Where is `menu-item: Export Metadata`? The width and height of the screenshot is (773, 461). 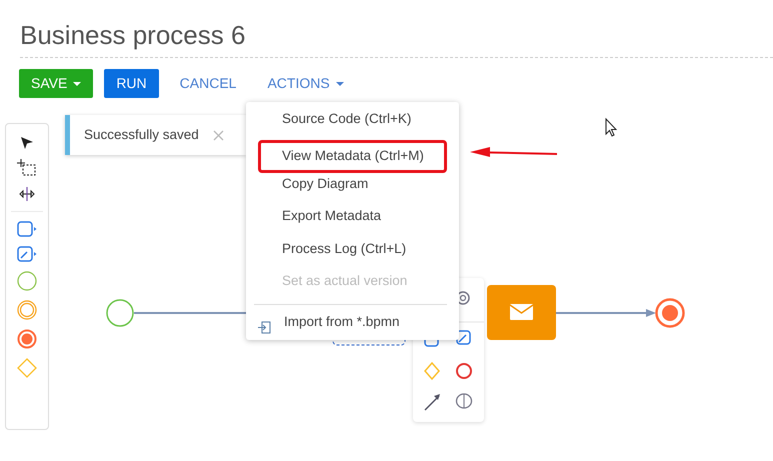
menu-item: Export Metadata is located at coordinates (346, 221).